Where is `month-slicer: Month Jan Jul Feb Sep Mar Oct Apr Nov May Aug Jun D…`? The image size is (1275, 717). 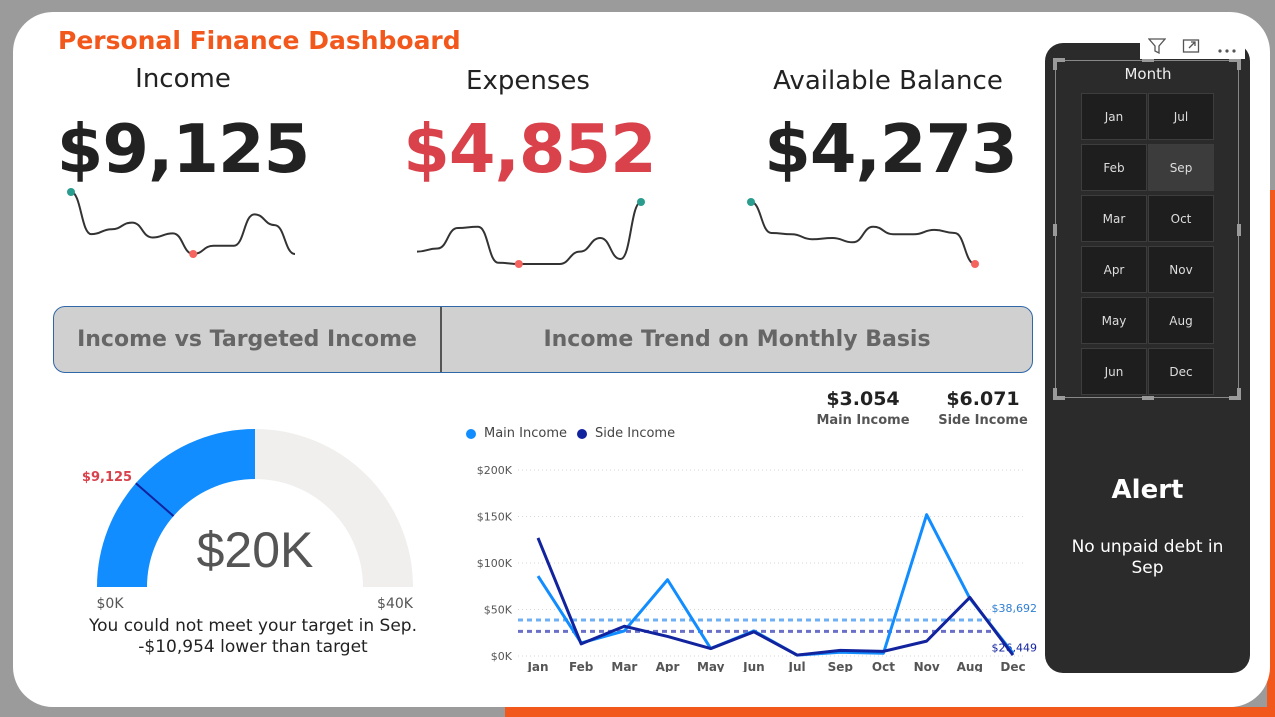
month-slicer: Month Jan Jul Feb Sep Mar Oct Apr Nov May Aug Jun D… is located at coordinates (1147, 229).